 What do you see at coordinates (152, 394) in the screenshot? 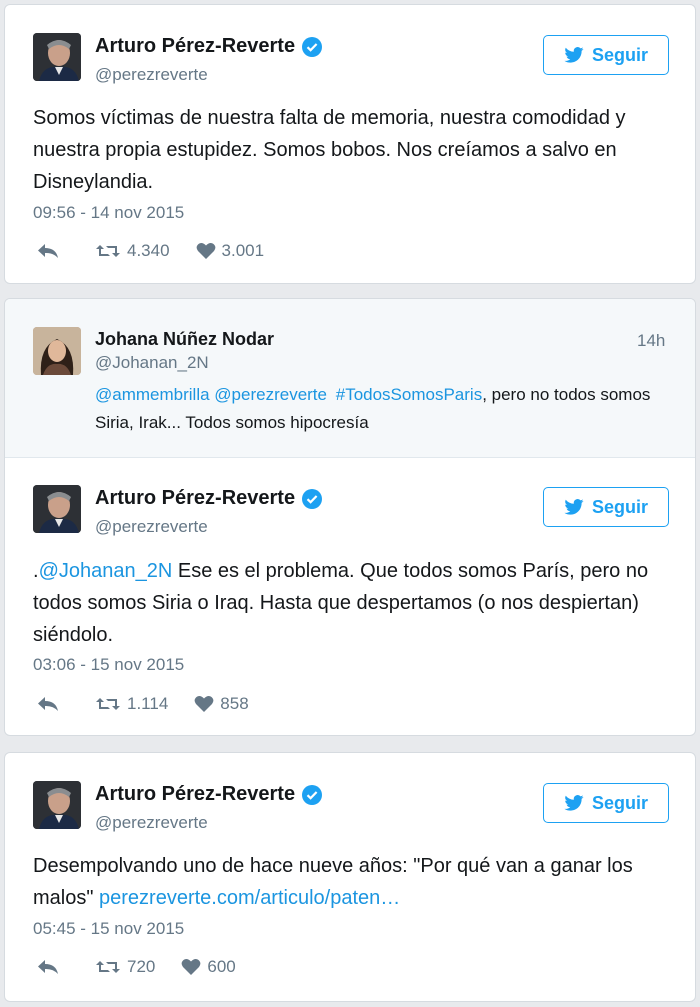
I see `mention-link: @ammembrilla` at bounding box center [152, 394].